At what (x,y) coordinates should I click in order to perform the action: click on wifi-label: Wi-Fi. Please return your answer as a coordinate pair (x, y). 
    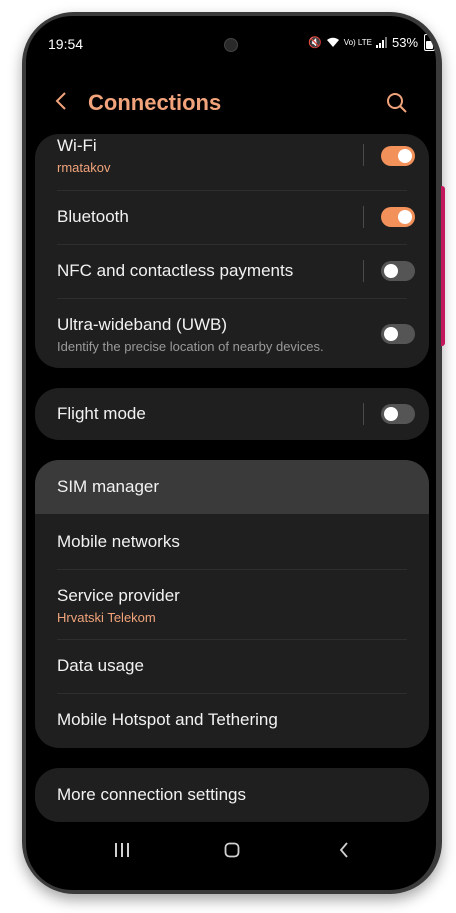
    Looking at the image, I should click on (77, 145).